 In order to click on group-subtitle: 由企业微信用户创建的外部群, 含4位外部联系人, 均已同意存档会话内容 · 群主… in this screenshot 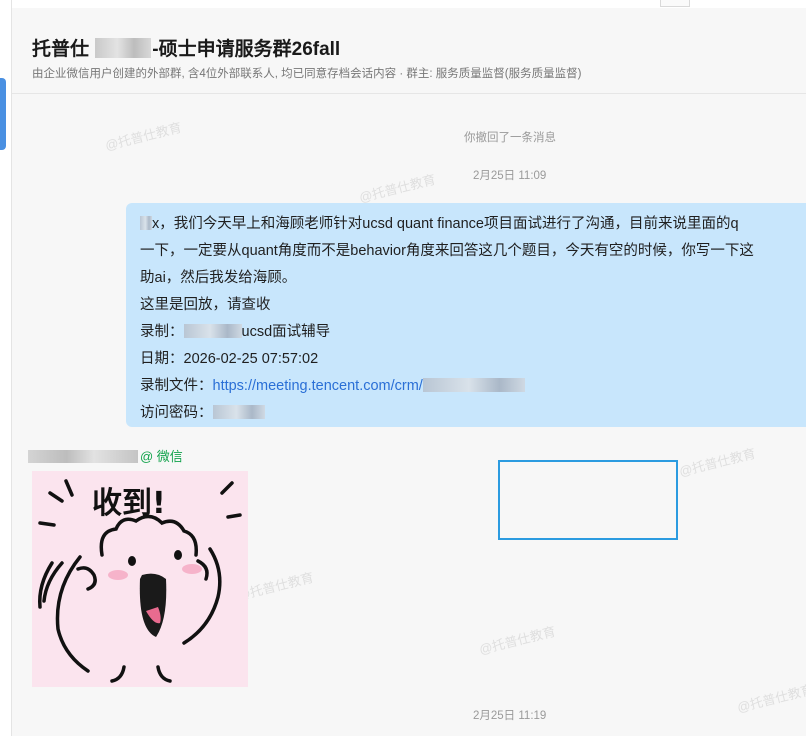, I will do `click(307, 74)`.